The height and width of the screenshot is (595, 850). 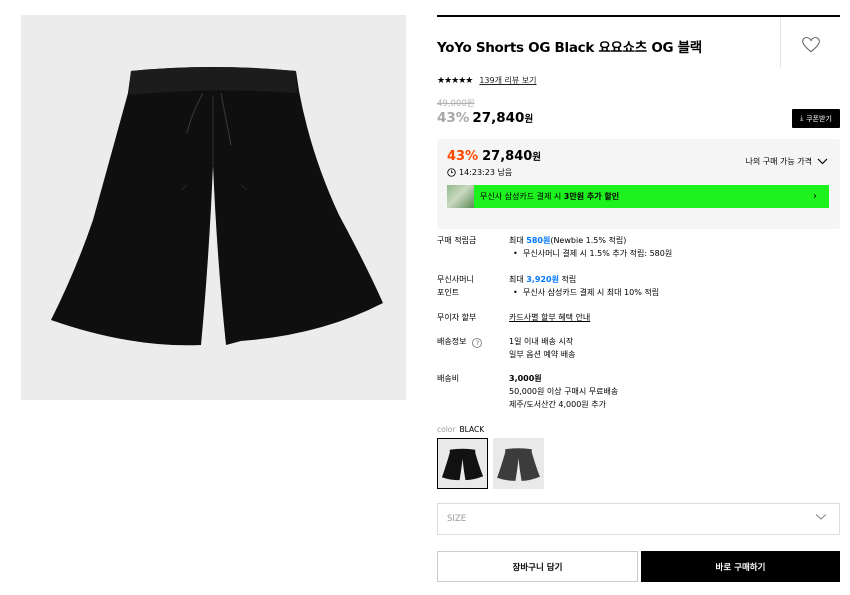 What do you see at coordinates (780, 42) in the screenshot?
I see `title-divider` at bounding box center [780, 42].